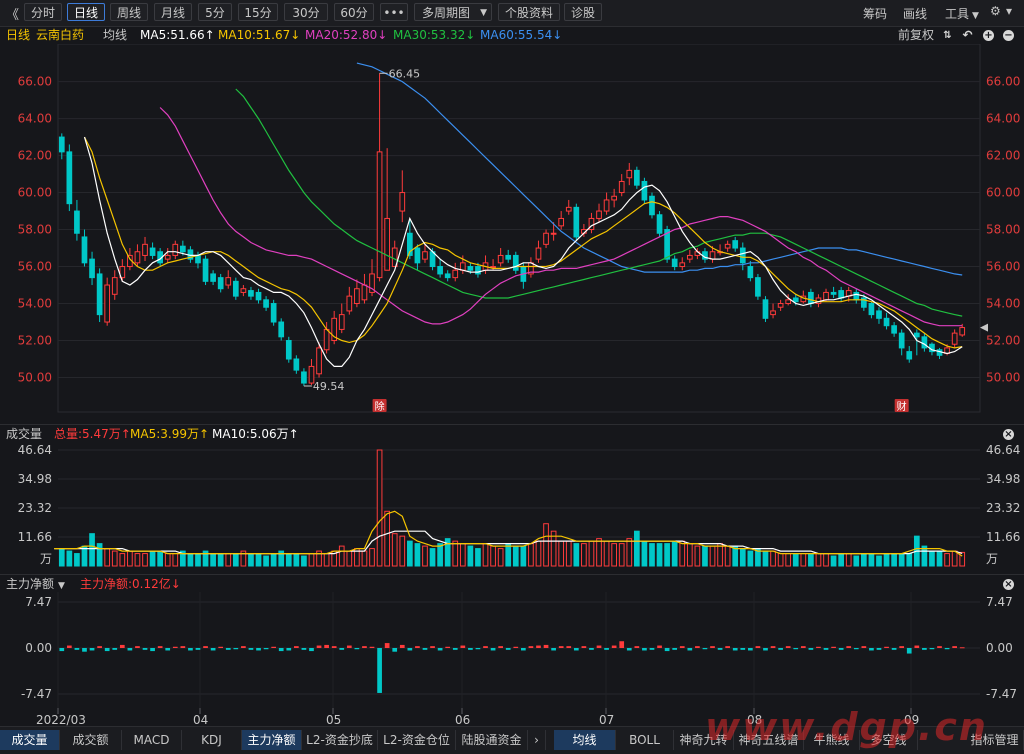  What do you see at coordinates (333, 719) in the screenshot?
I see `date-tick-label: 05` at bounding box center [333, 719].